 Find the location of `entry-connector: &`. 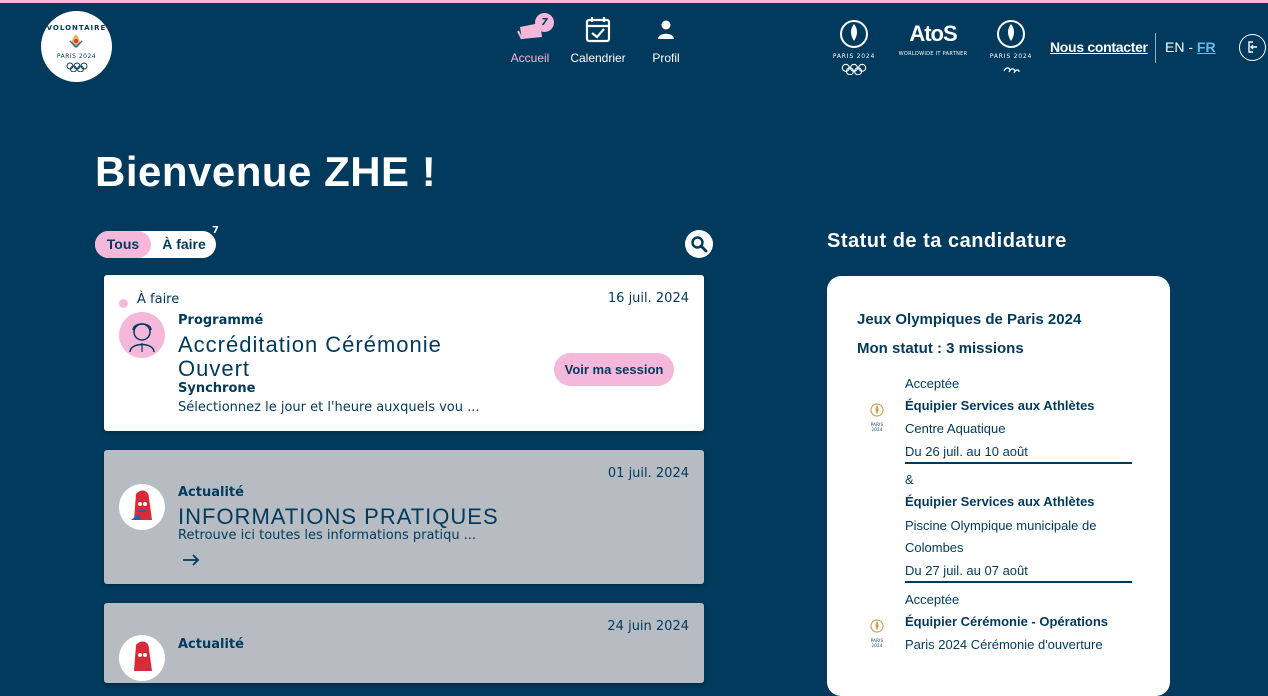

entry-connector: & is located at coordinates (909, 479).